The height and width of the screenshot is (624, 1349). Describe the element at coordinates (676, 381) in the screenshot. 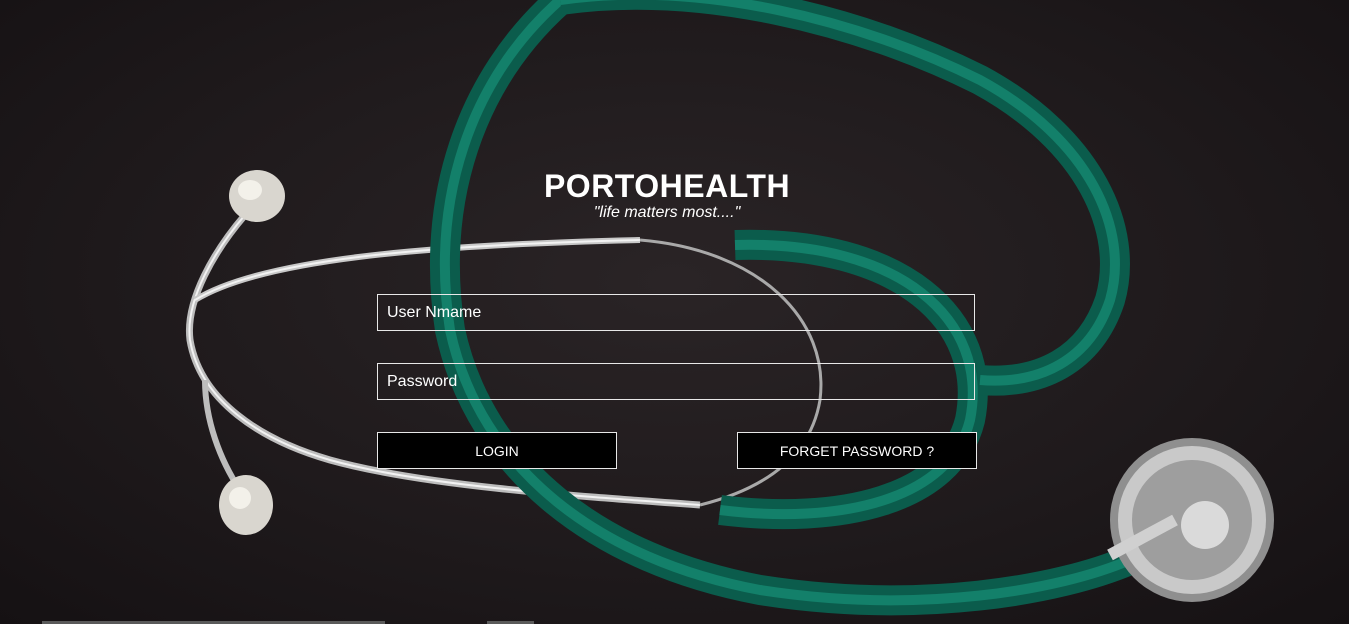

I see `password-input` at that location.